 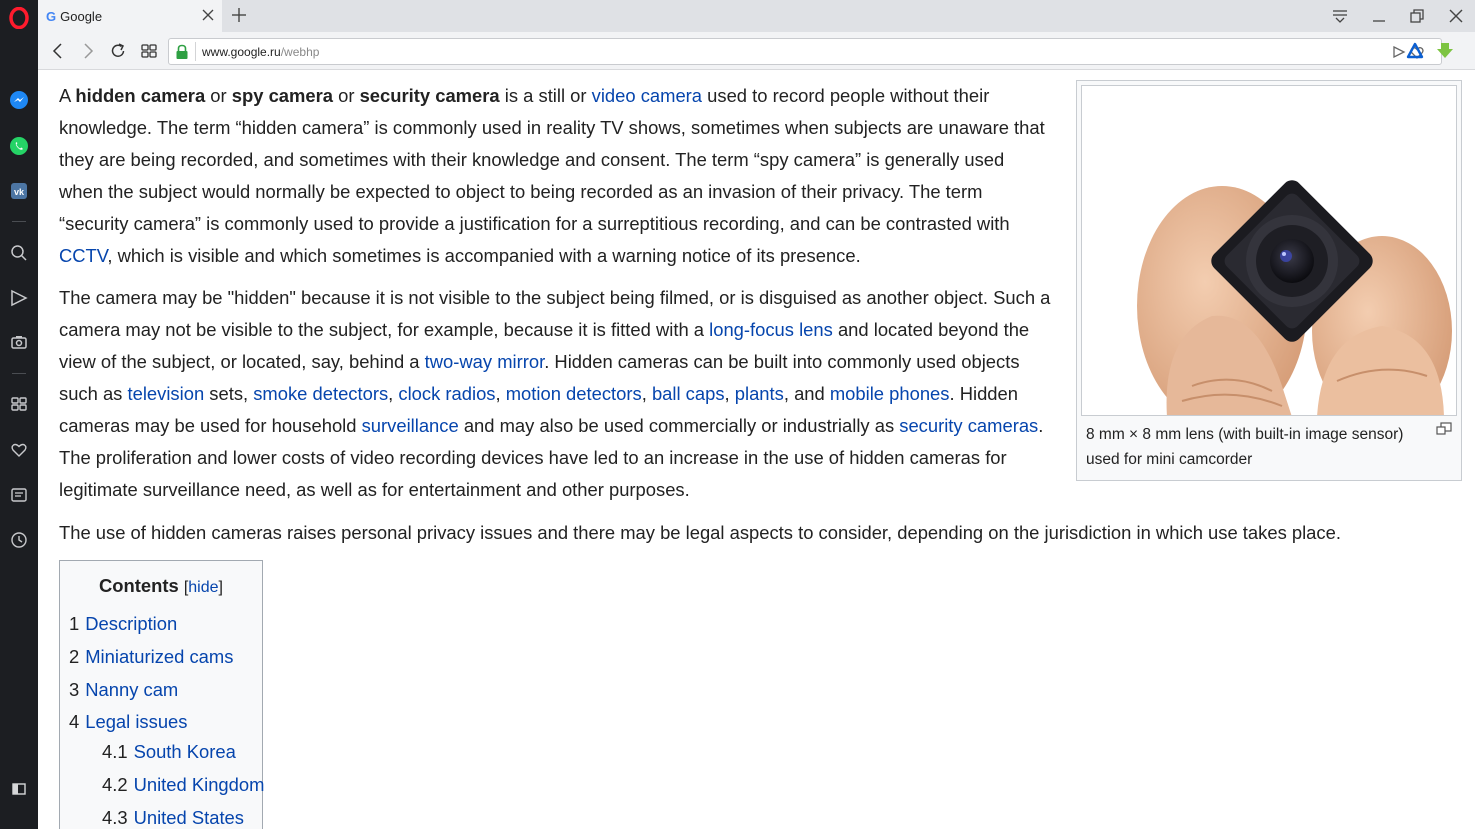 I want to click on toc-item-miniaturized-cams: 2 Miniaturized cams, so click(x=151, y=657).